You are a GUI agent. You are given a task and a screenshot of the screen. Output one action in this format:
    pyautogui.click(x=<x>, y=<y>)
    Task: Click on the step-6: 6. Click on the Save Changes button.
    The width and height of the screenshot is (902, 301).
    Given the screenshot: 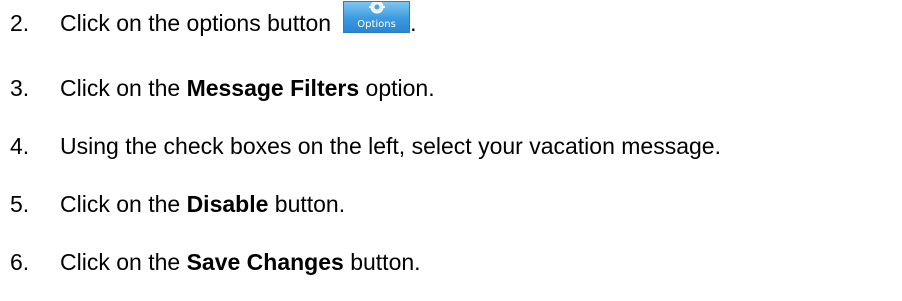 What is the action you would take?
    pyautogui.click(x=215, y=262)
    